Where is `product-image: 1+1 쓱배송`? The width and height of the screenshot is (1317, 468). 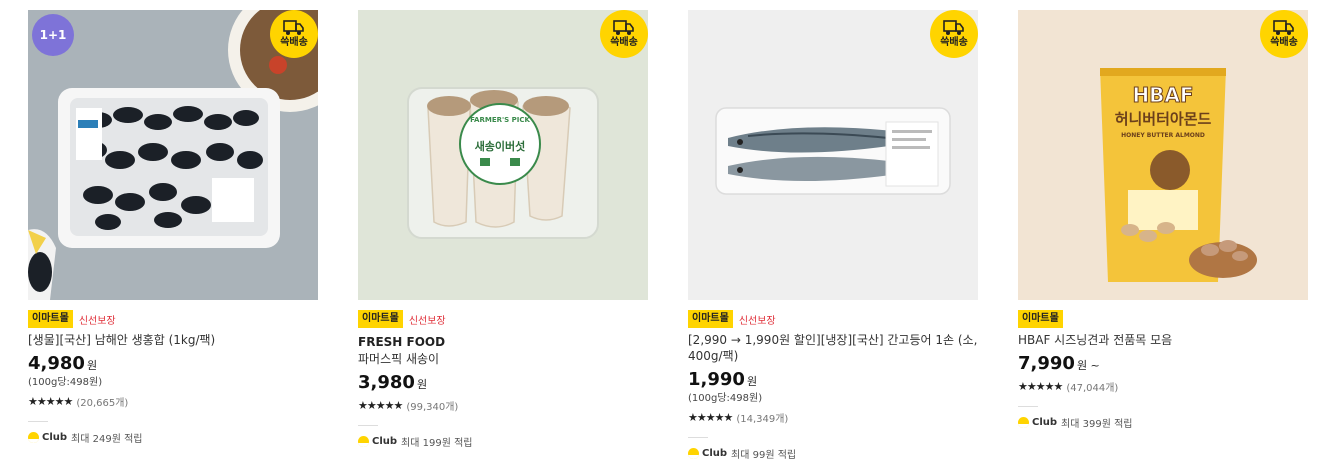
product-image: 1+1 쓱배송 is located at coordinates (173, 155).